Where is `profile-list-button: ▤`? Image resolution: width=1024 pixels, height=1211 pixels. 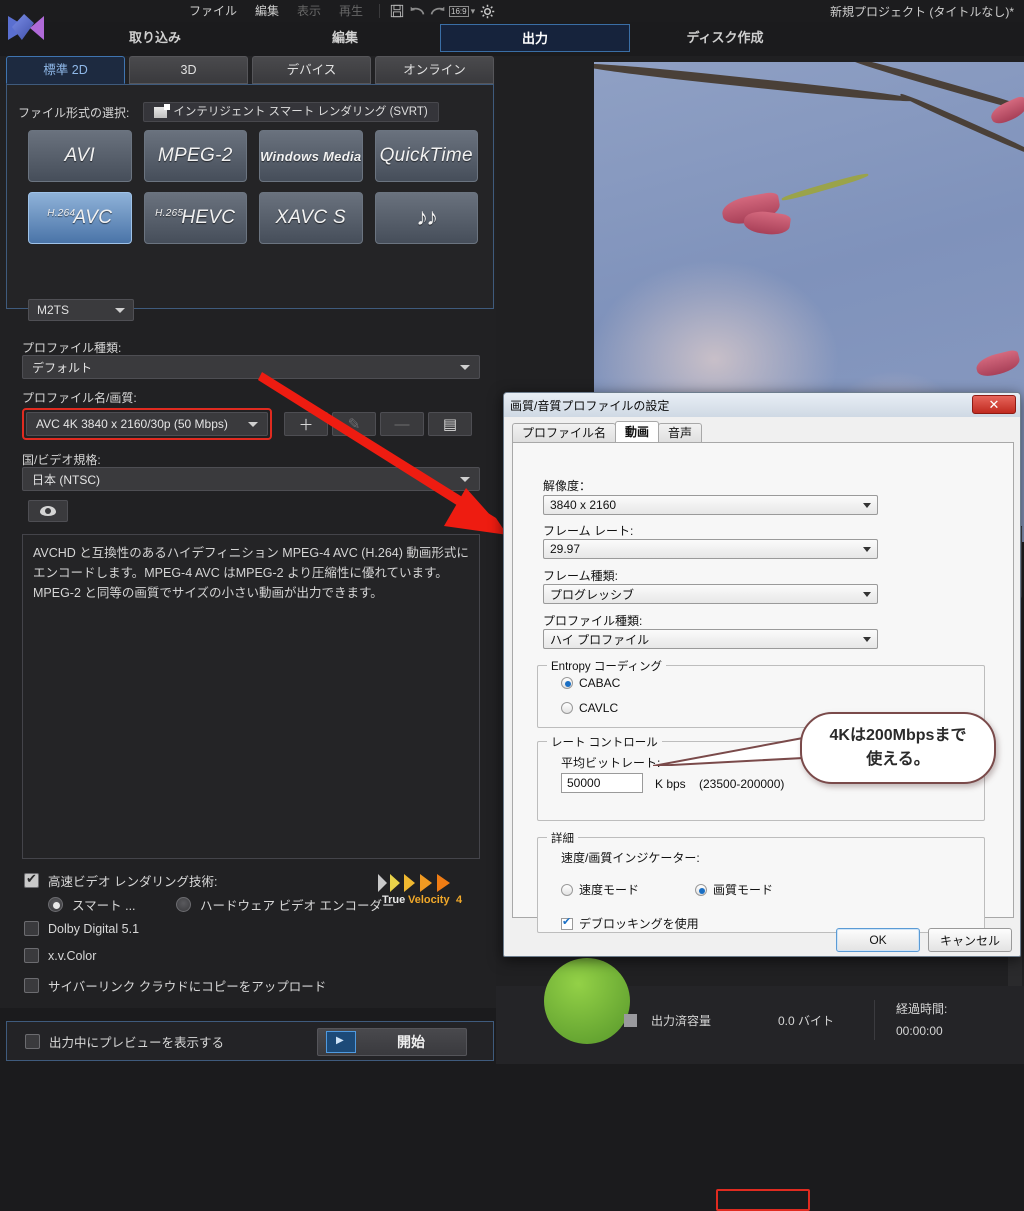 profile-list-button: ▤ is located at coordinates (450, 424).